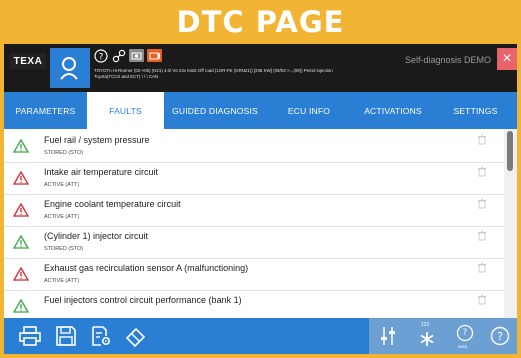 The width and height of the screenshot is (521, 358). I want to click on record-icon, so click(154, 55).